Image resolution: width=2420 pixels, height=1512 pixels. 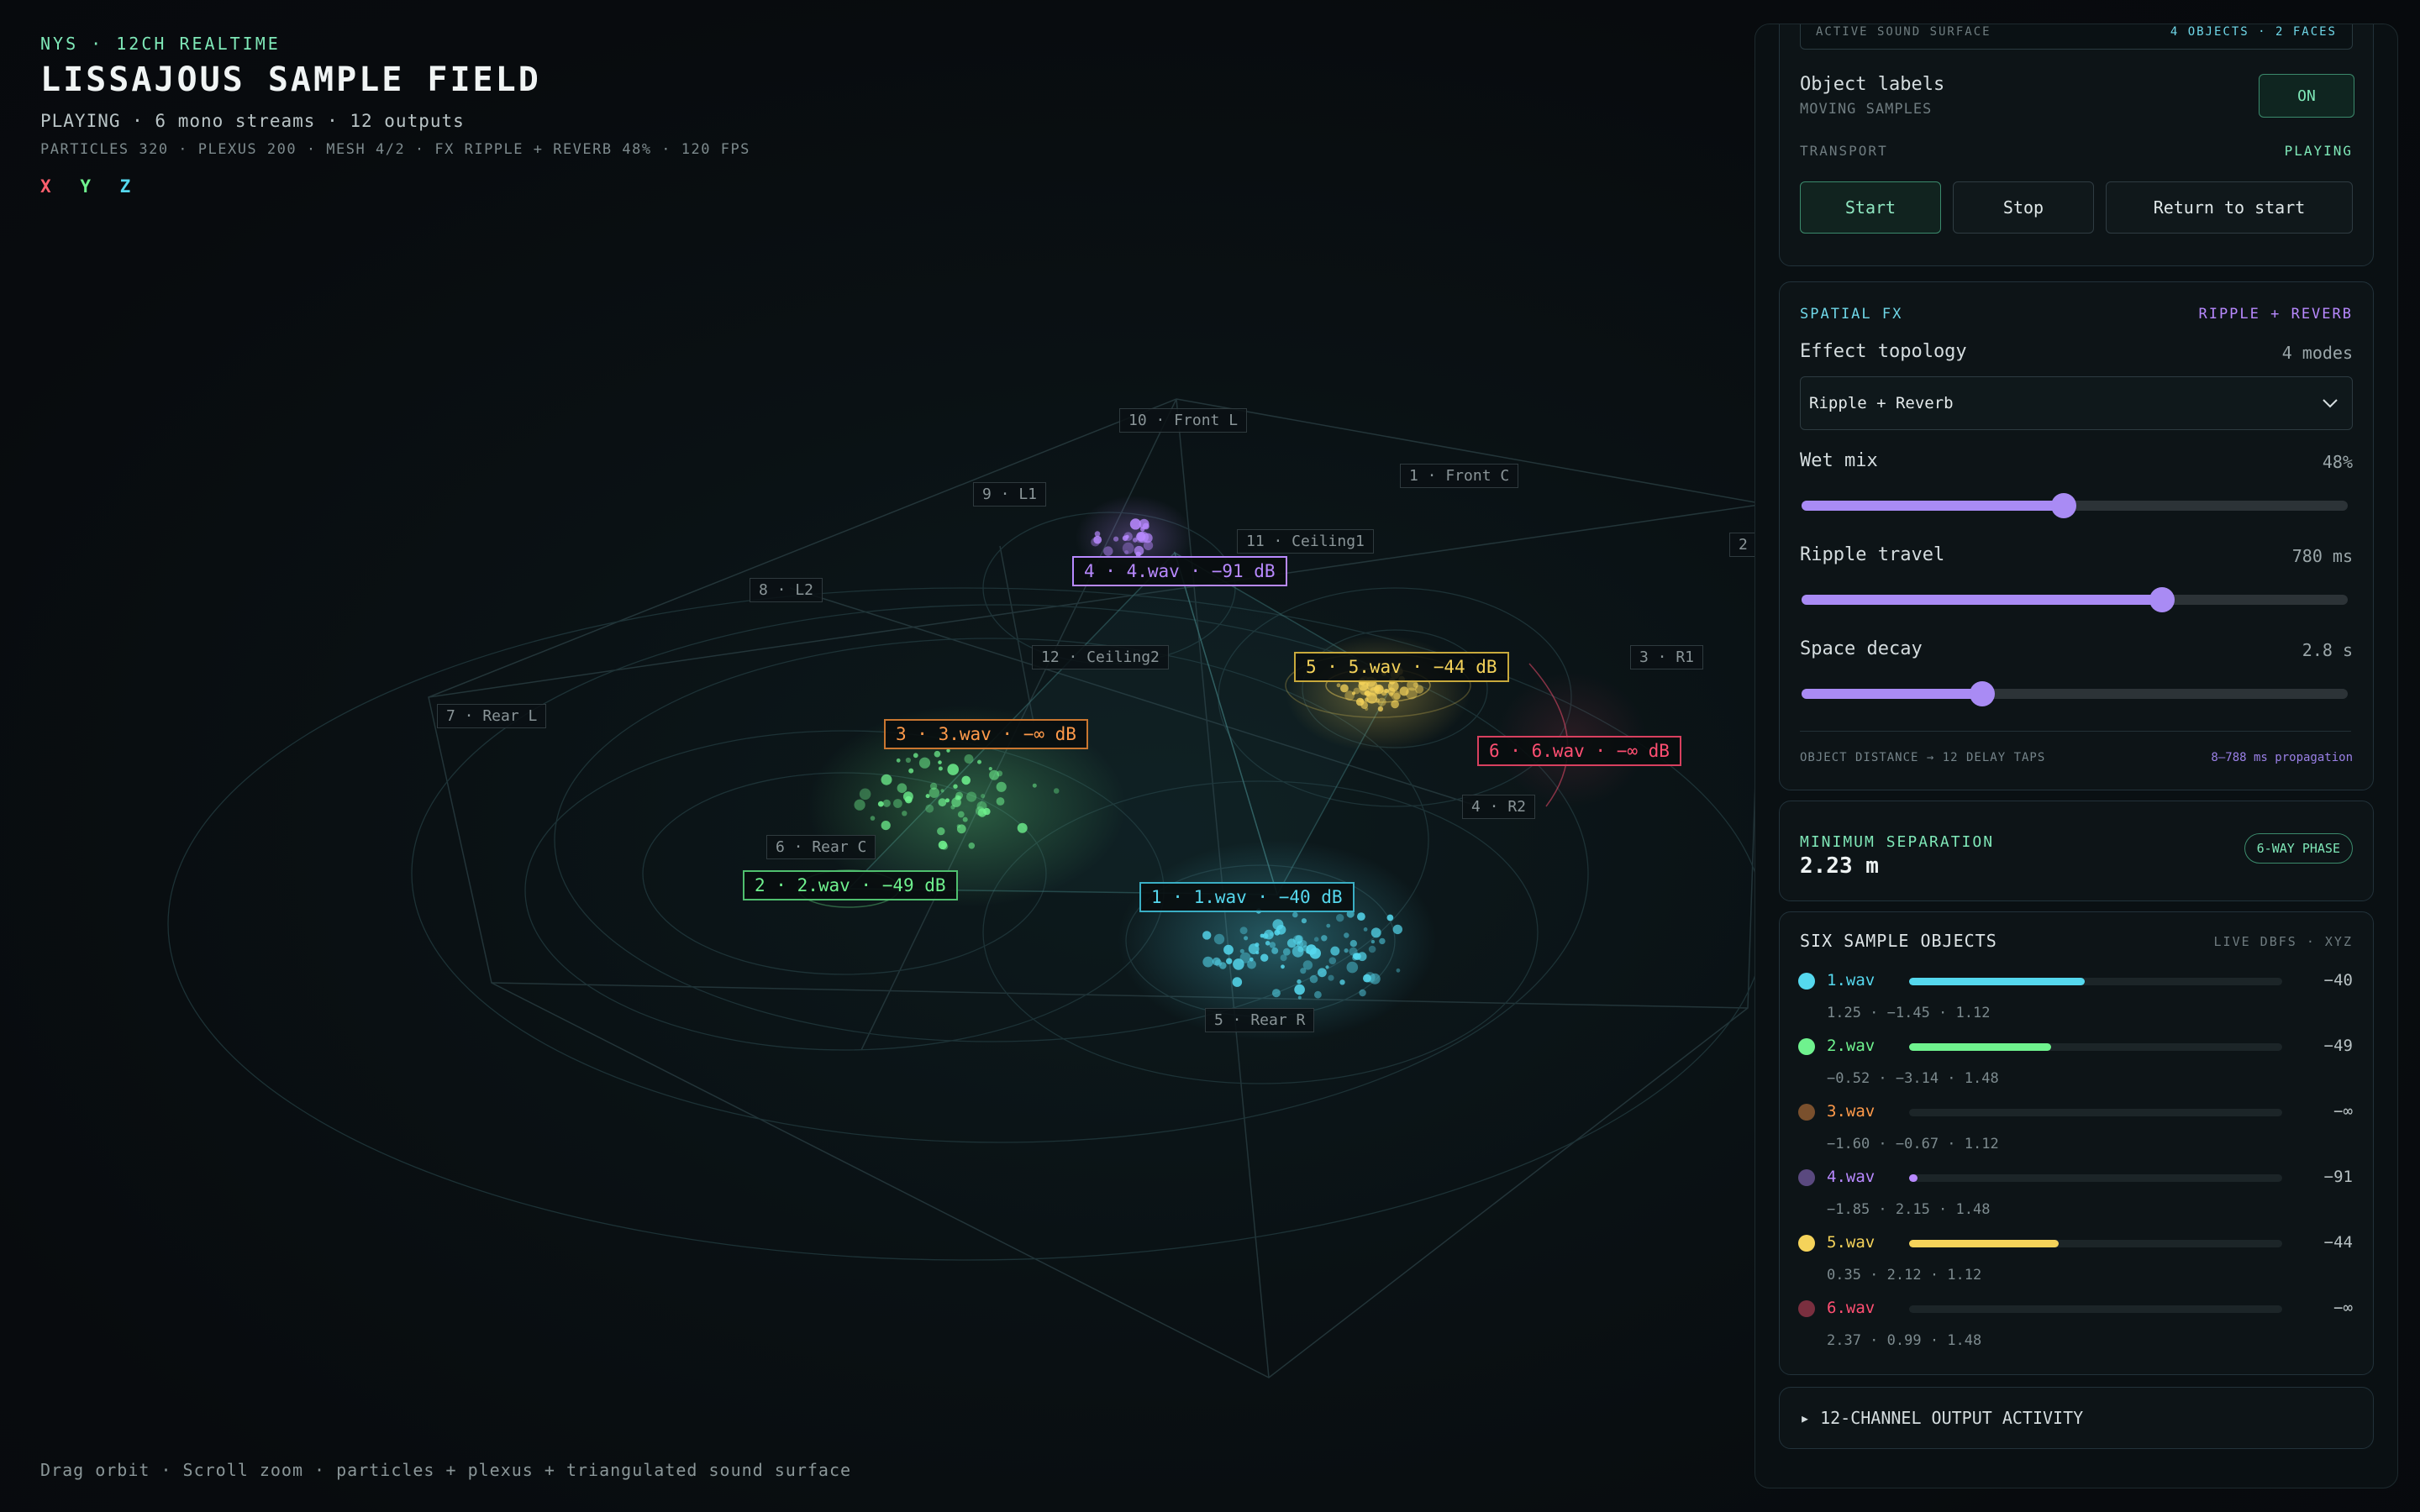 I want to click on object-labels-label: Object labels, so click(x=1872, y=84).